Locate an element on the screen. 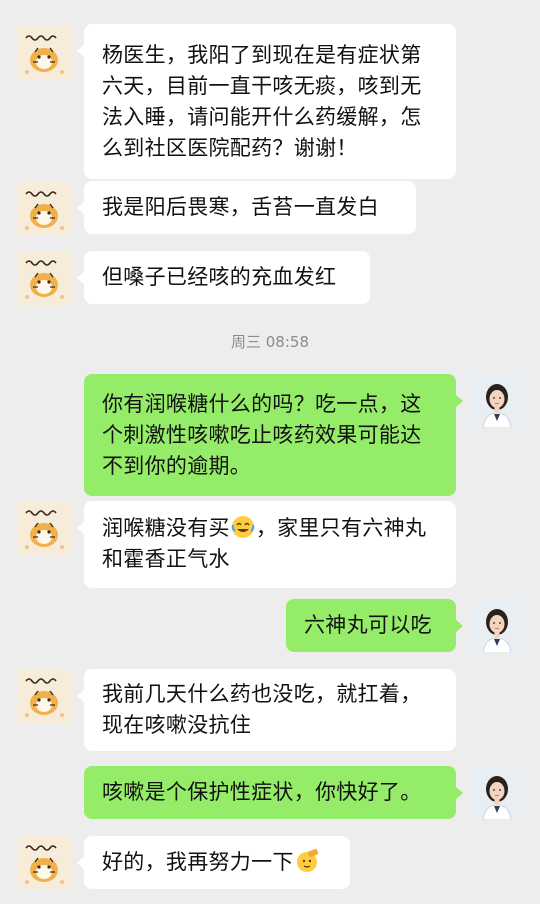  incoming-message-bubble: 润喉糖没有买 ，家里只有六神丸和霍香正气水 is located at coordinates (266, 544).